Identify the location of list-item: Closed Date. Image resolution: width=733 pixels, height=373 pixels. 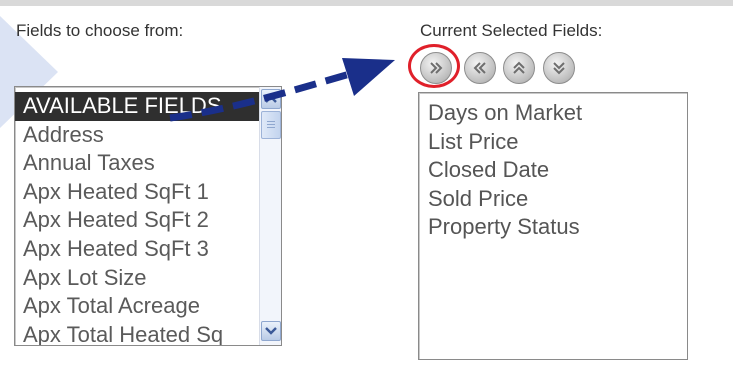
(553, 170).